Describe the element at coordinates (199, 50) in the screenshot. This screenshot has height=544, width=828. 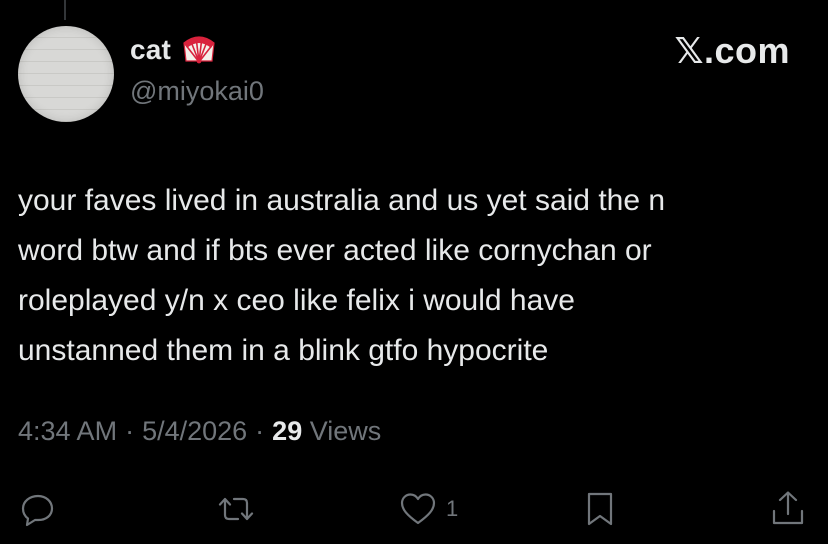
I see `folding-fan-icon` at that location.